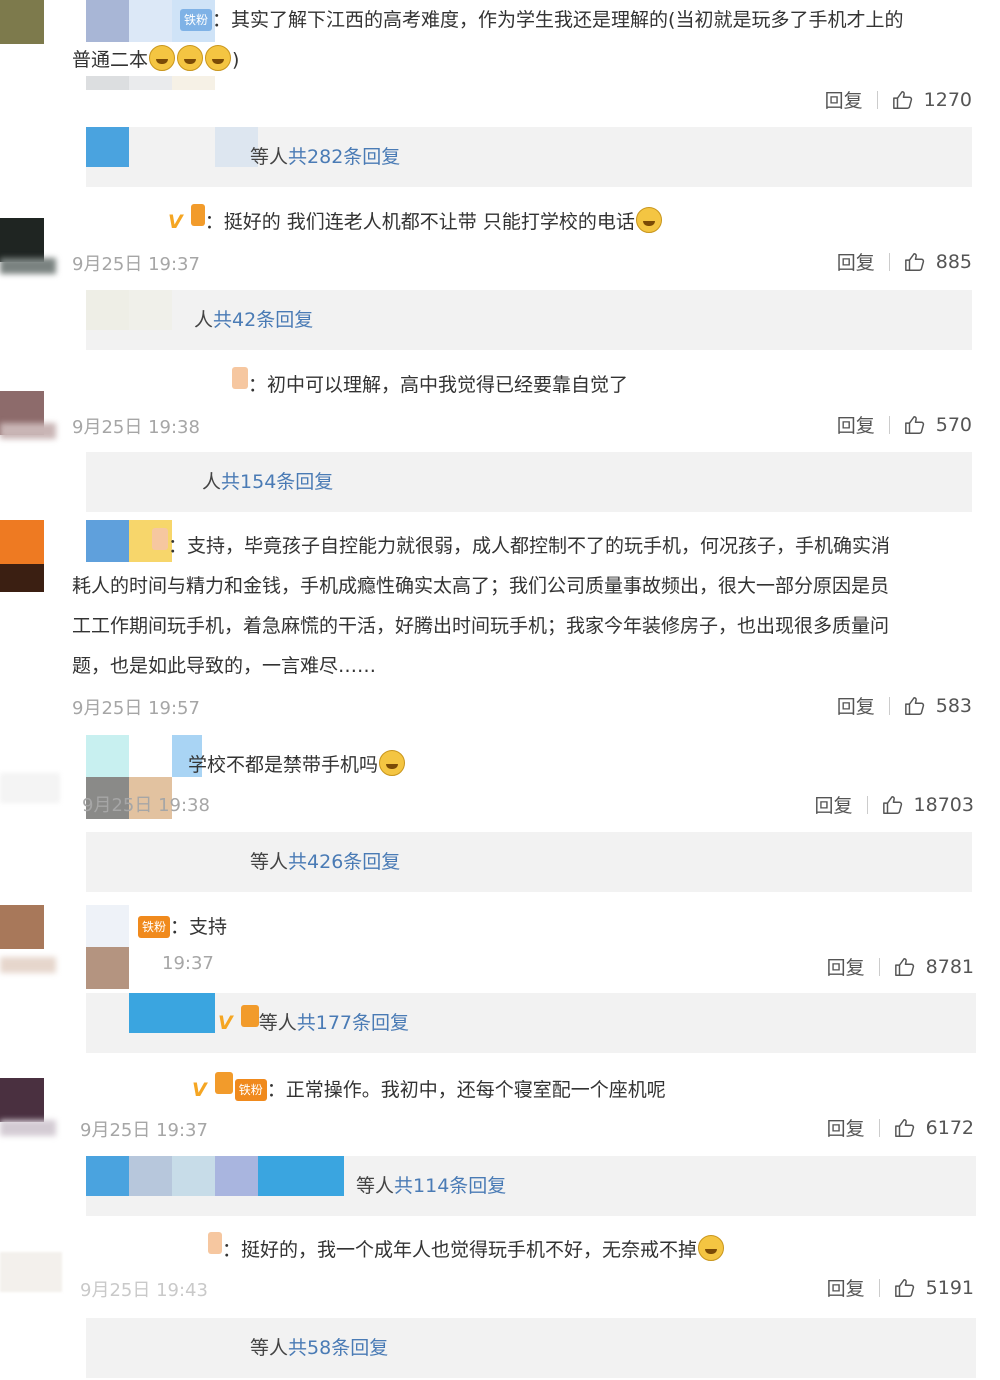 The image size is (1000, 1380). What do you see at coordinates (949, 1287) in the screenshot?
I see `like-count: 5191` at bounding box center [949, 1287].